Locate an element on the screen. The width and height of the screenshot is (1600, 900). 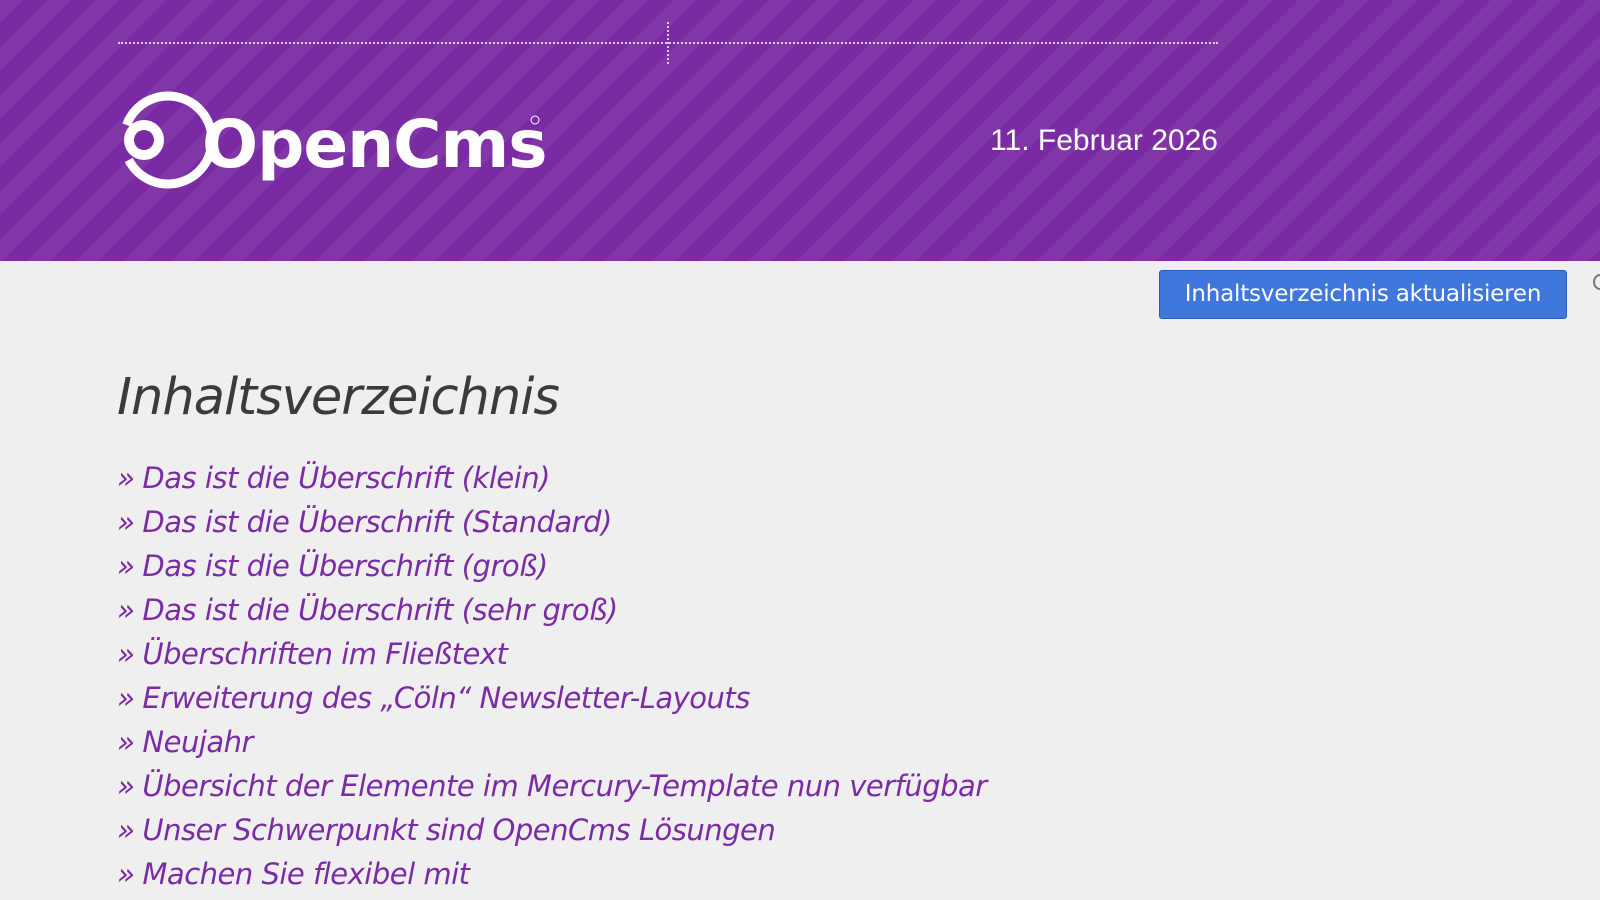
toc-link: » Machen Sie flexibel mit is located at coordinates (717, 874).